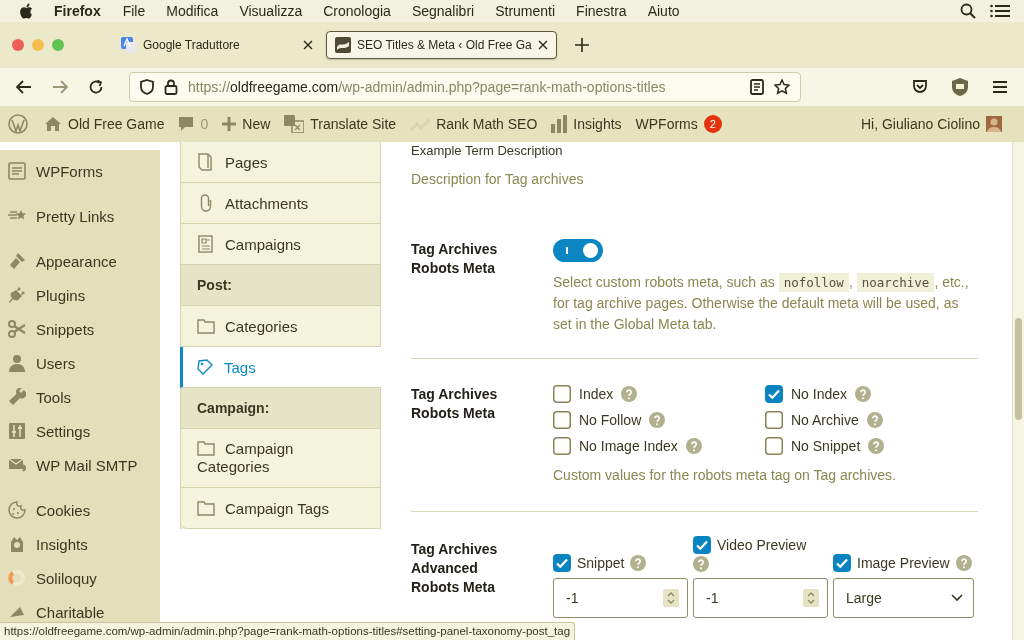  What do you see at coordinates (903, 598) in the screenshot?
I see `select-field: Large` at bounding box center [903, 598].